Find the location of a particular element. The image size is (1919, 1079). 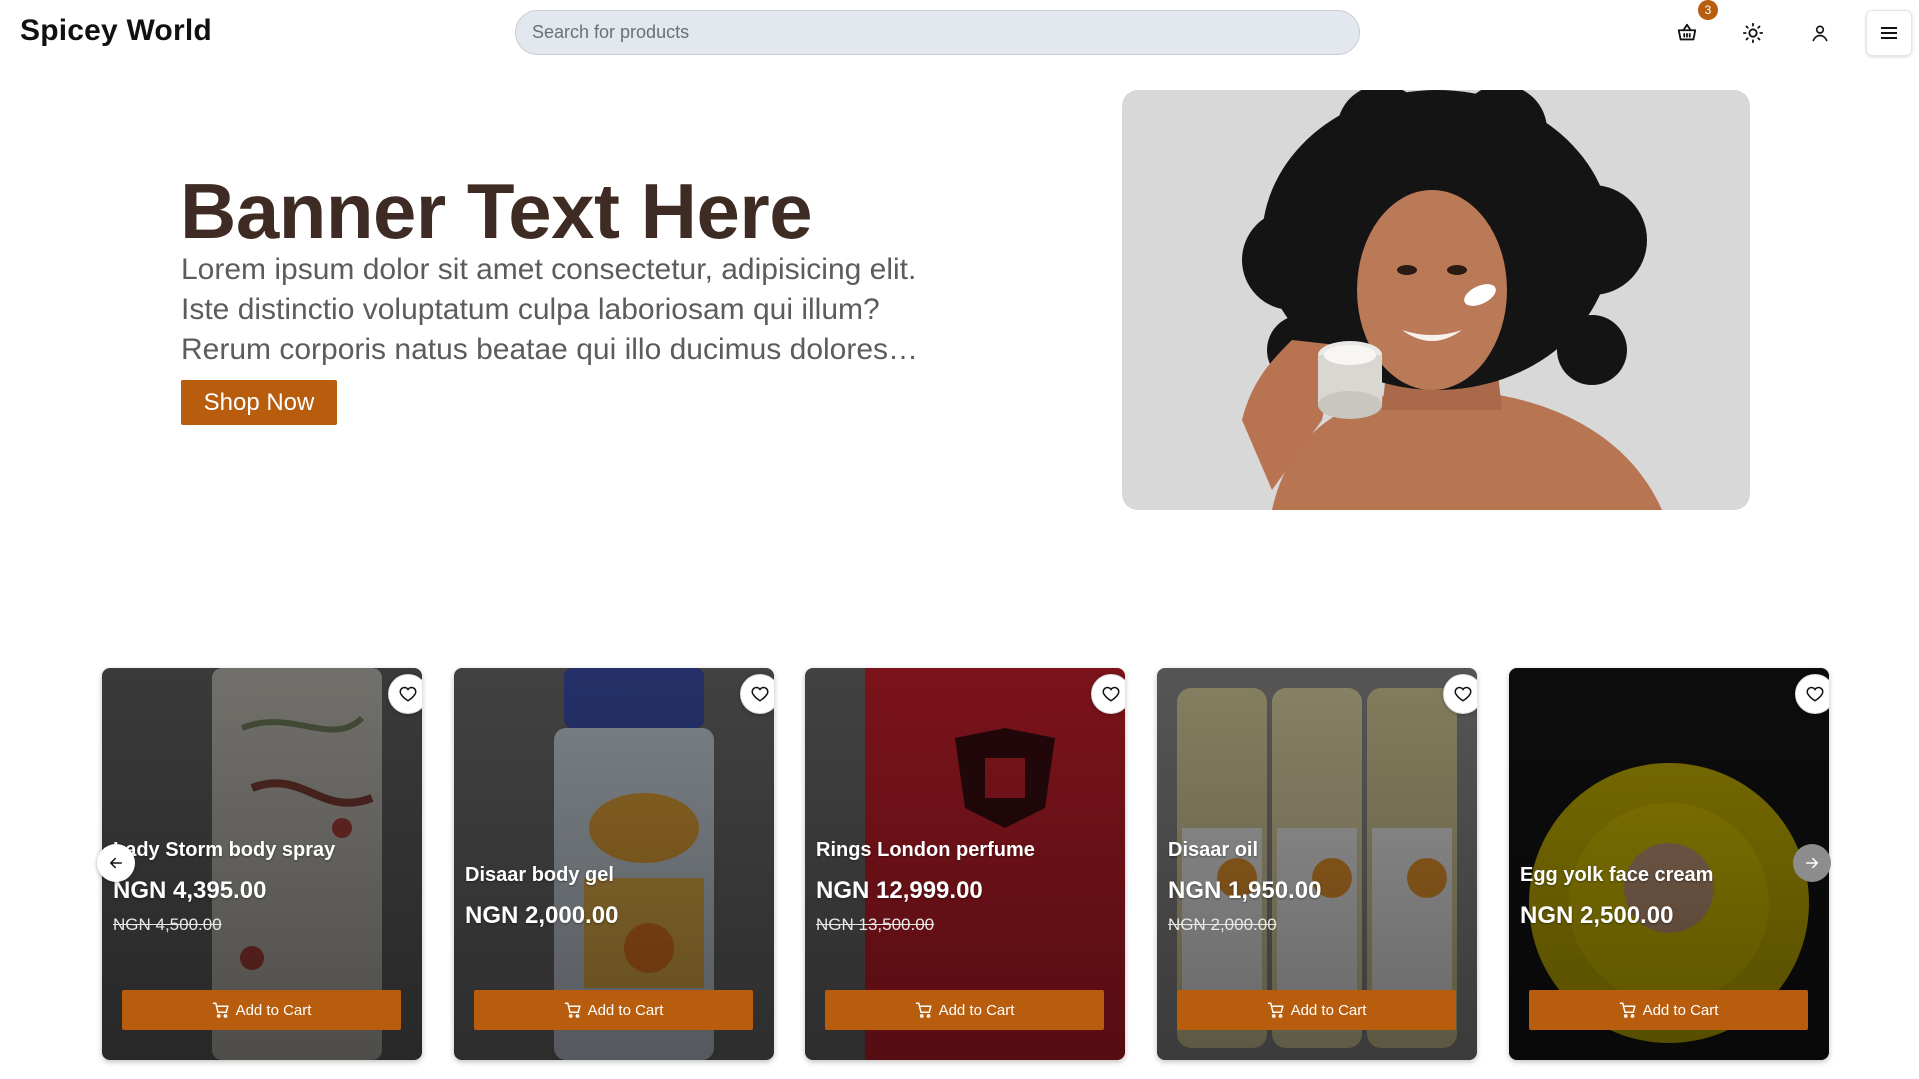

carousel-next-button is located at coordinates (1812, 863).